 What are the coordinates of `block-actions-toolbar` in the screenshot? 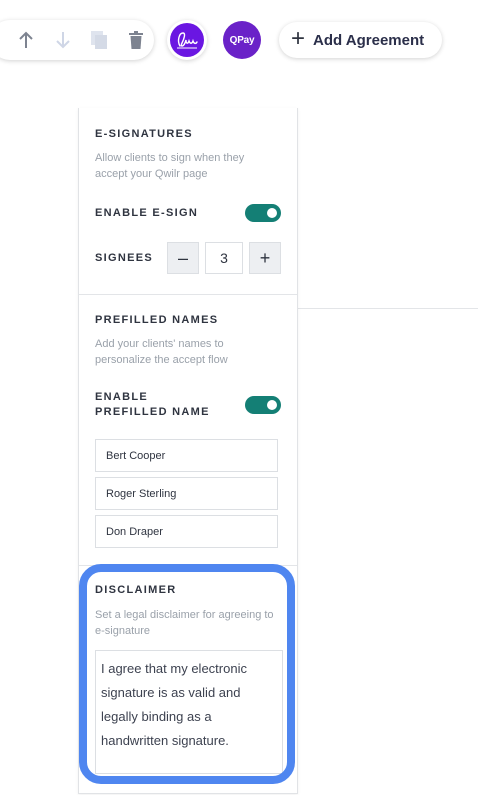 It's located at (77, 40).